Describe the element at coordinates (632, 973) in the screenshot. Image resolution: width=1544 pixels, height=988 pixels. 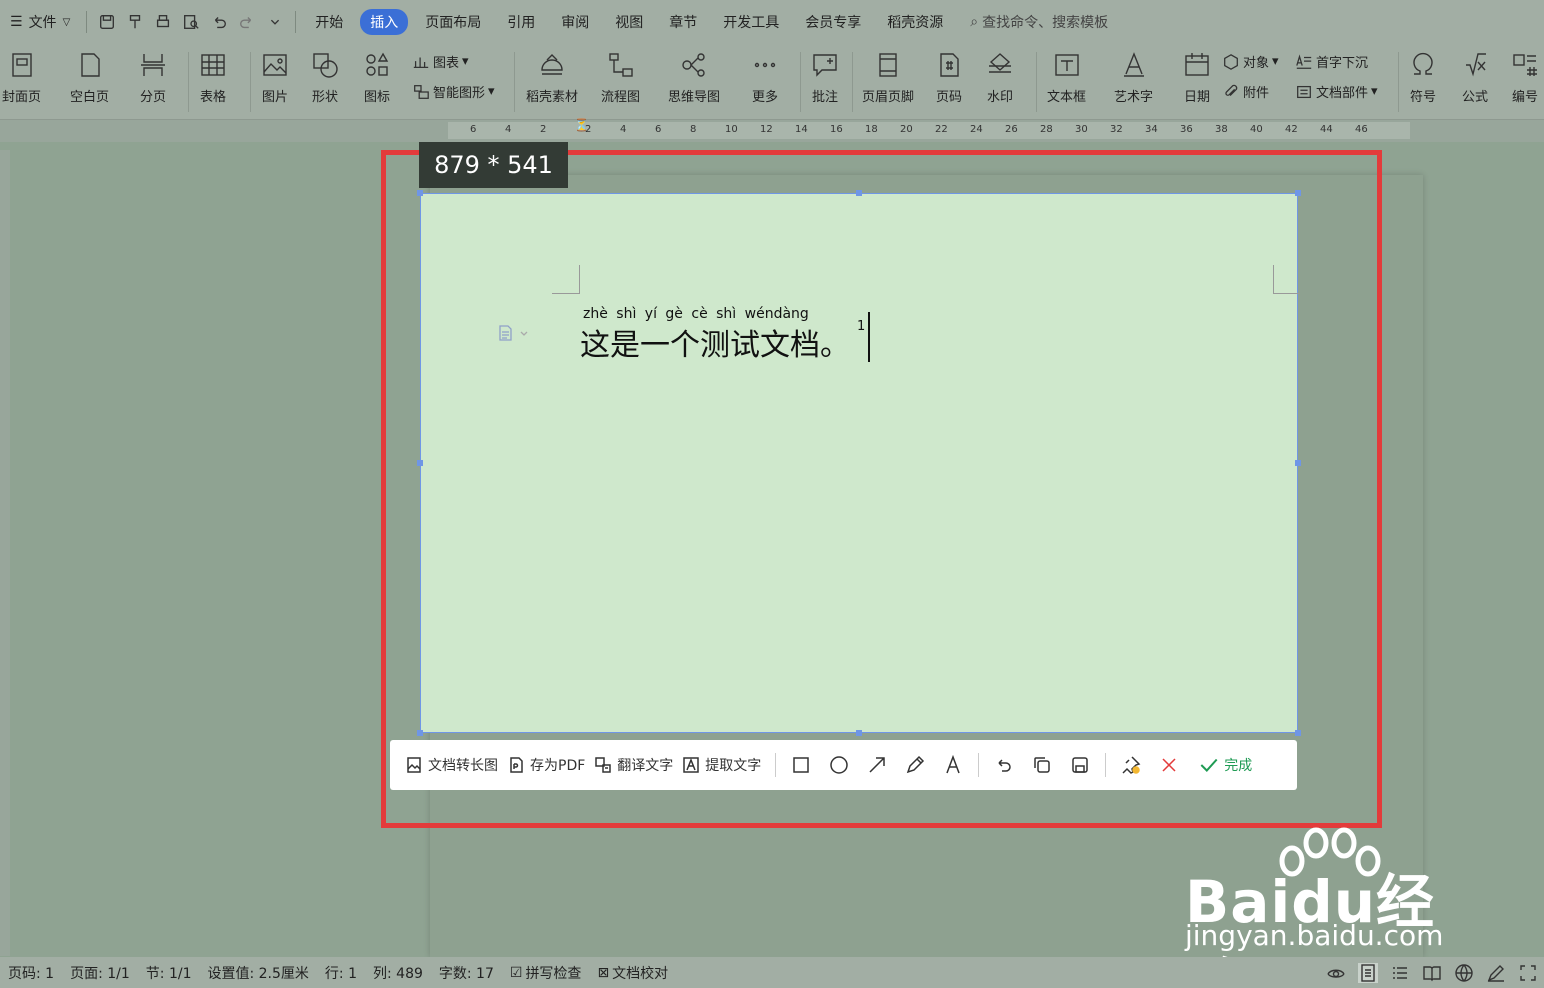
I see `proofread-button: ⊠ 文档校对` at that location.